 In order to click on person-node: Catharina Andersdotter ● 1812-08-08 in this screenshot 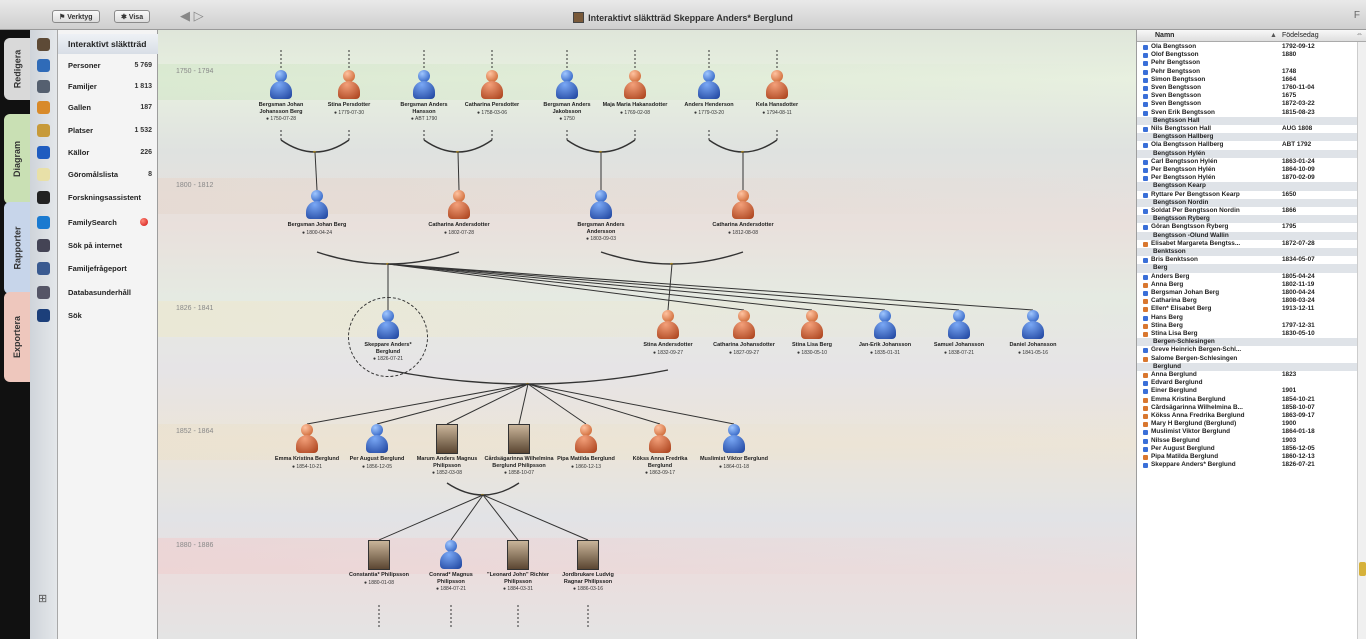, I will do `click(743, 213)`.